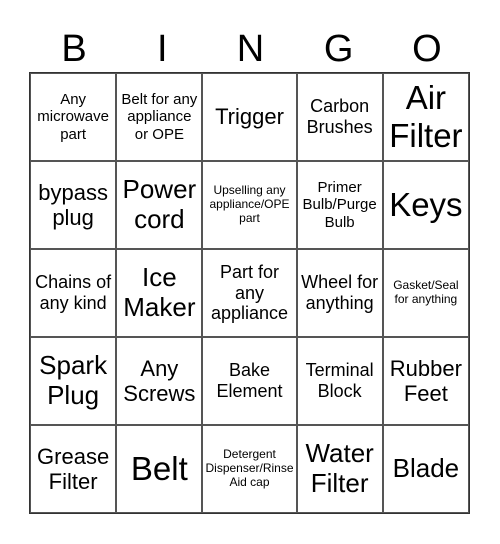 This screenshot has width=500, height=544. What do you see at coordinates (339, 205) in the screenshot?
I see `bingo-cell: Primer Bulb/Purge Bulb` at bounding box center [339, 205].